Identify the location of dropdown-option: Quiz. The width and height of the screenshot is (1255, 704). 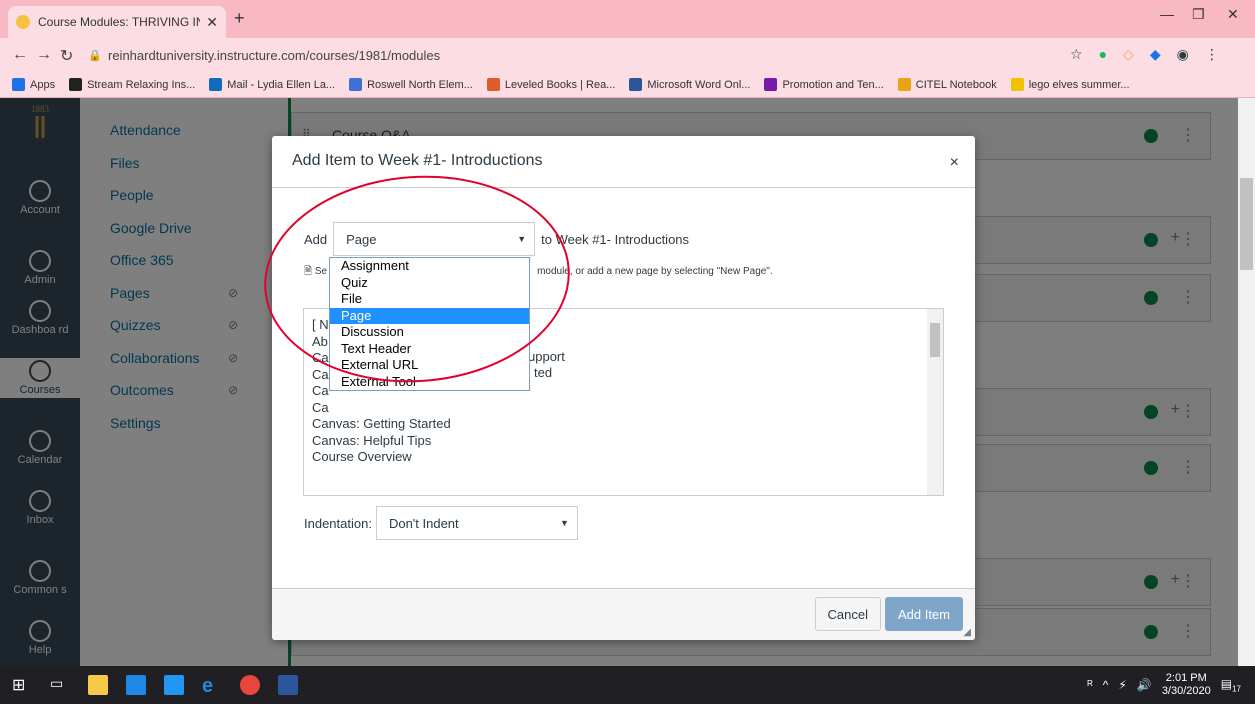
(429, 283).